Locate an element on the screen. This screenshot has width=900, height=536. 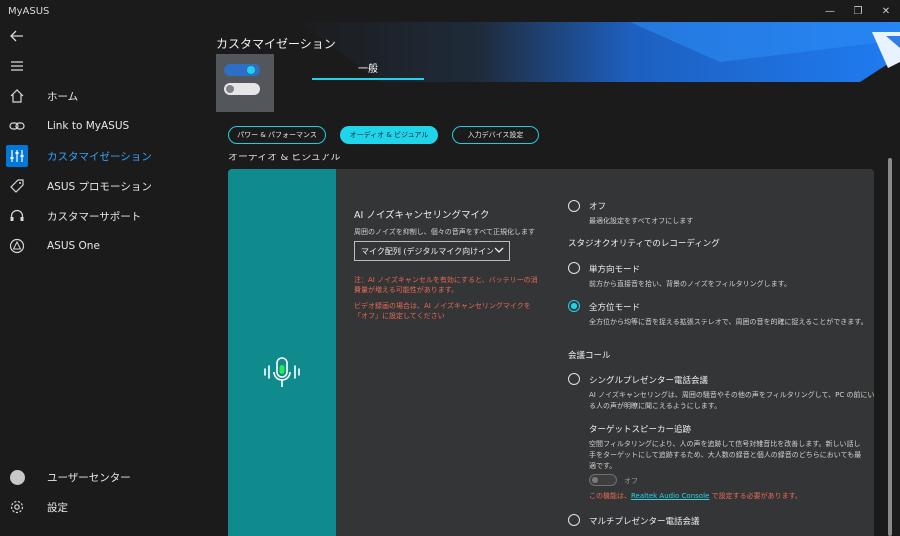
title-bar: MyASUS — ❐ ✕ is located at coordinates (450, 11).